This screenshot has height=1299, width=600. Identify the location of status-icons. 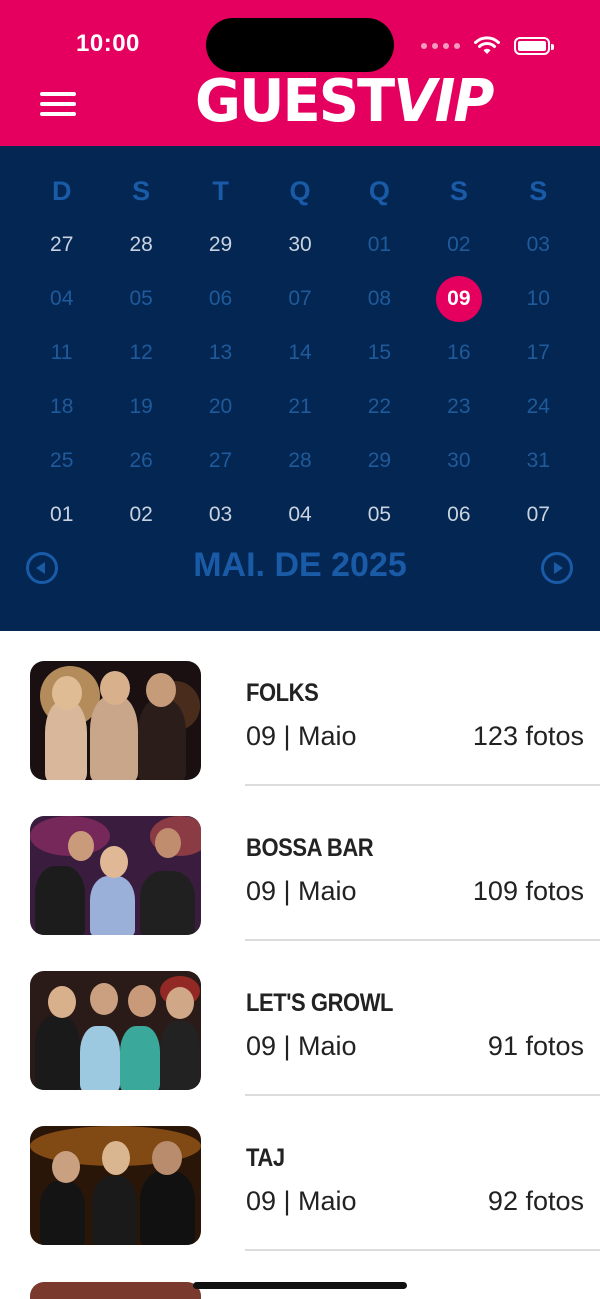
(487, 46).